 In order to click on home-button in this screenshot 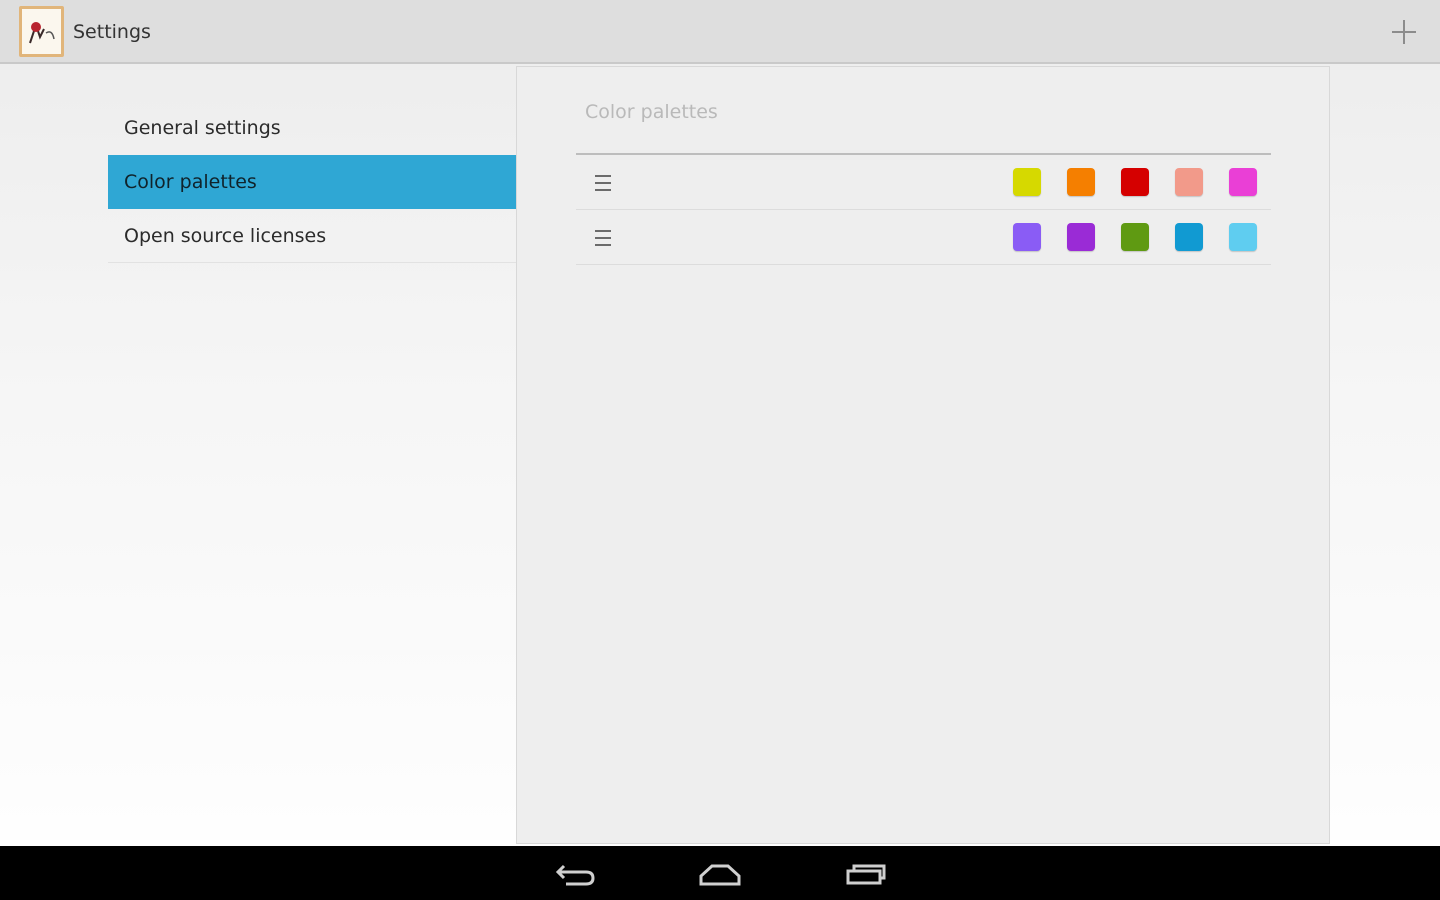, I will do `click(720, 873)`.